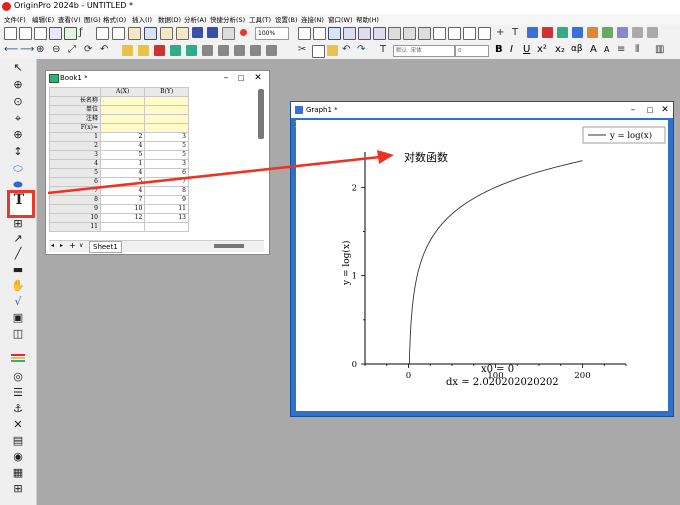 Image resolution: width=680 pixels, height=505 pixels. I want to click on red-arrow-line, so click(214, 175).